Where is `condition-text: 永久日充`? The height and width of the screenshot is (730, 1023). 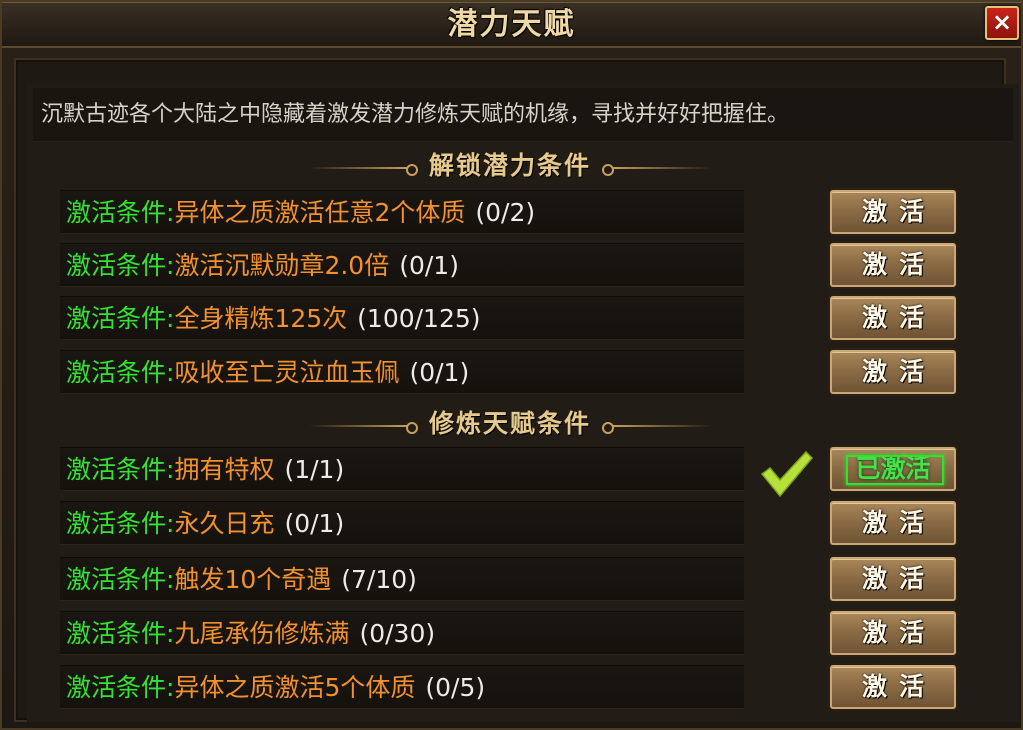
condition-text: 永久日充 is located at coordinates (224, 523).